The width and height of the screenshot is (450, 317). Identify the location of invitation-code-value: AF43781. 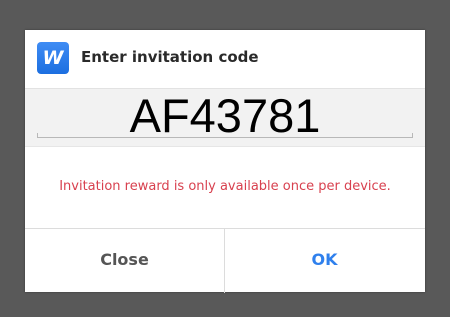
(225, 115).